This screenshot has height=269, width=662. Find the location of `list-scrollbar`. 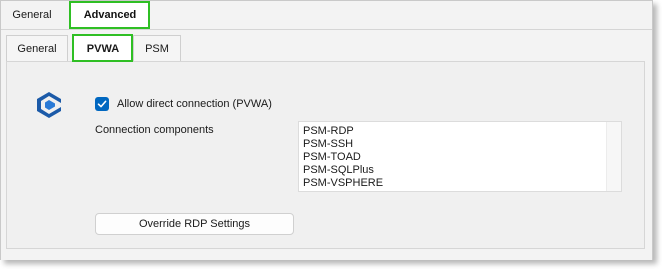

list-scrollbar is located at coordinates (613, 156).